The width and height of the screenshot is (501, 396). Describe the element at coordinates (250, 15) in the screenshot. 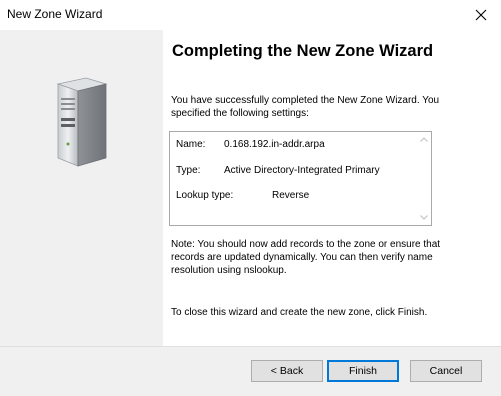

I see `title-bar: New Zone Wizard` at that location.